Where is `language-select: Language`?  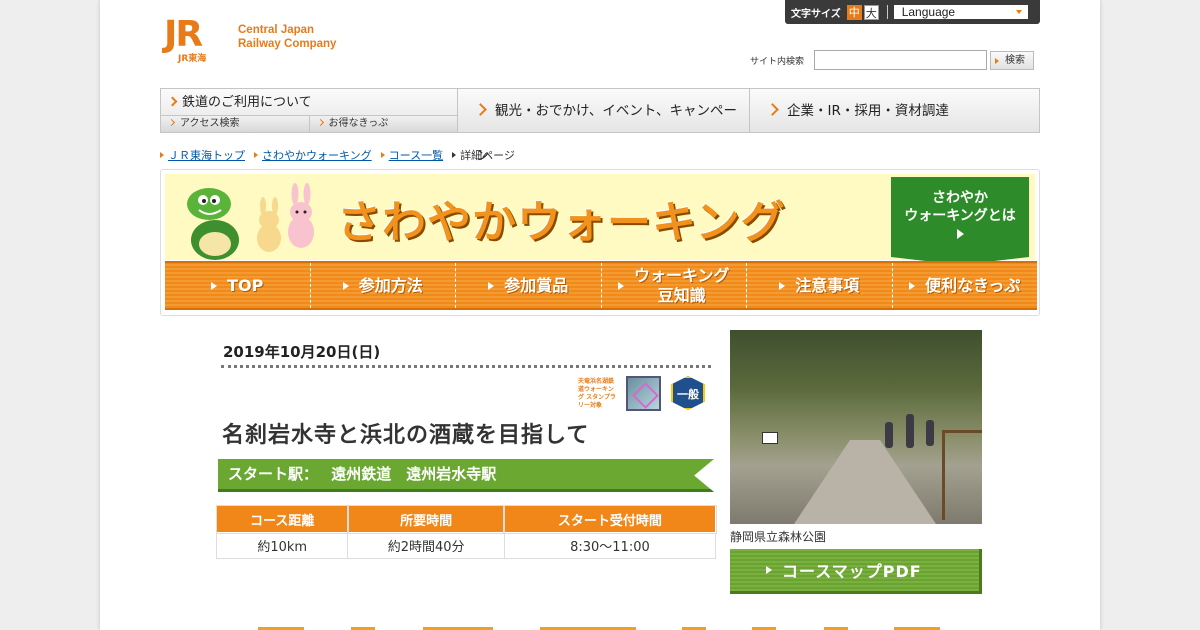
language-select: Language is located at coordinates (960, 12).